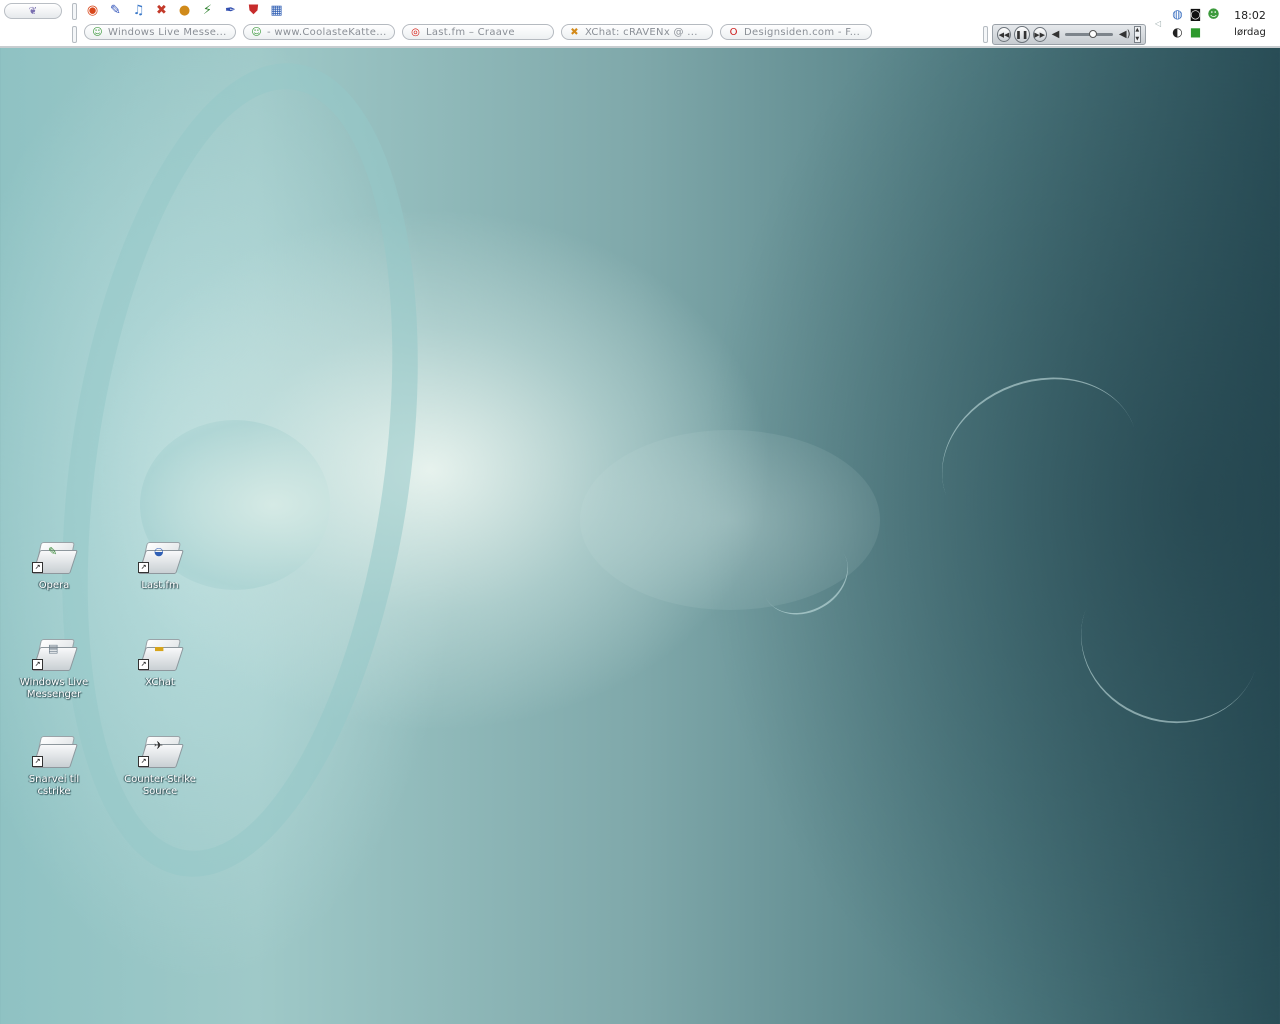  I want to click on pen-icon: ✒, so click(230, 10).